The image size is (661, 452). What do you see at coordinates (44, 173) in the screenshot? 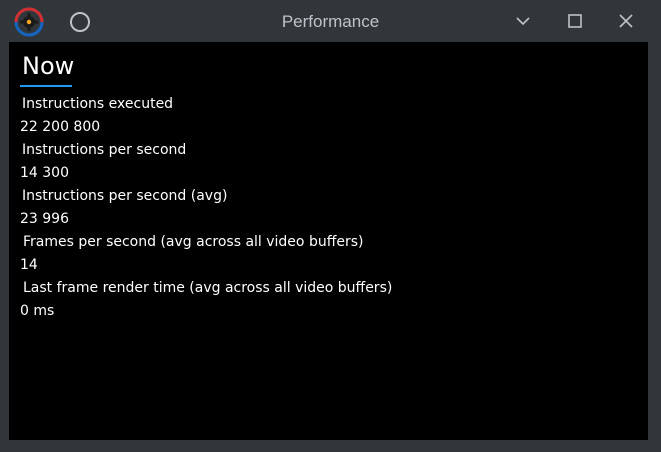
I see `metric-value-instructions-per-second: 14 300` at bounding box center [44, 173].